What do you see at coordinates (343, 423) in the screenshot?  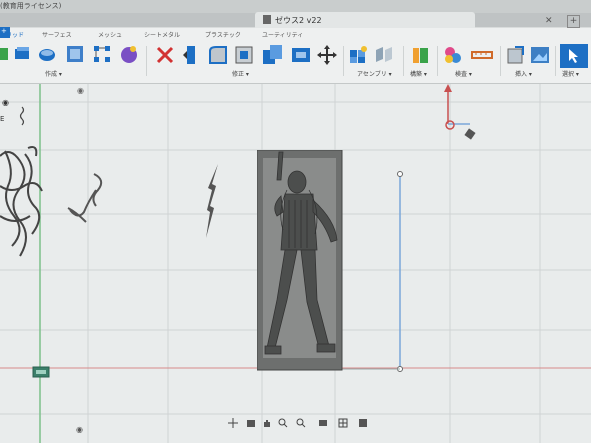 I see `grid-icon` at bounding box center [343, 423].